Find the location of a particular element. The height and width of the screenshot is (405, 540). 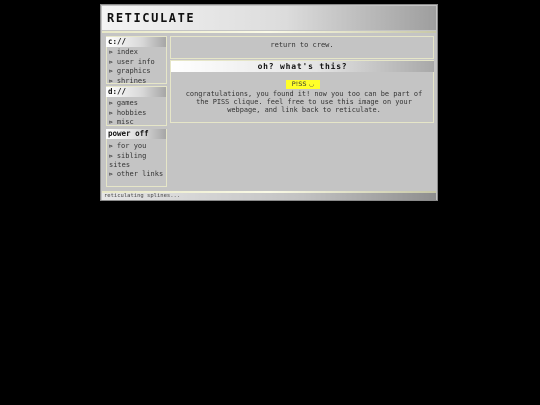

sidebar-item-for-you: ⊳ for you is located at coordinates (138, 147).